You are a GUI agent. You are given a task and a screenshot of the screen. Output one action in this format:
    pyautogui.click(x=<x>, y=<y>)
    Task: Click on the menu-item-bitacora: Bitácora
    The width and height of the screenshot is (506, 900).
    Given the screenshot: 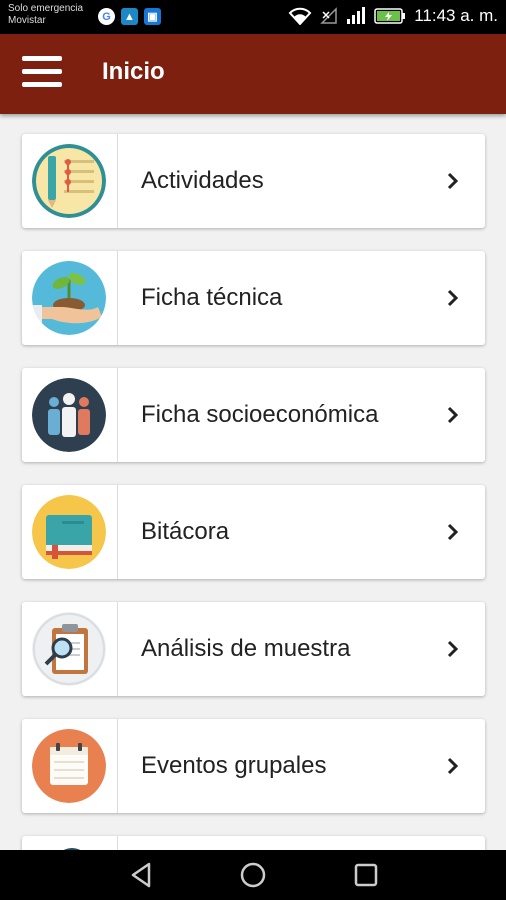 What is the action you would take?
    pyautogui.click(x=253, y=532)
    